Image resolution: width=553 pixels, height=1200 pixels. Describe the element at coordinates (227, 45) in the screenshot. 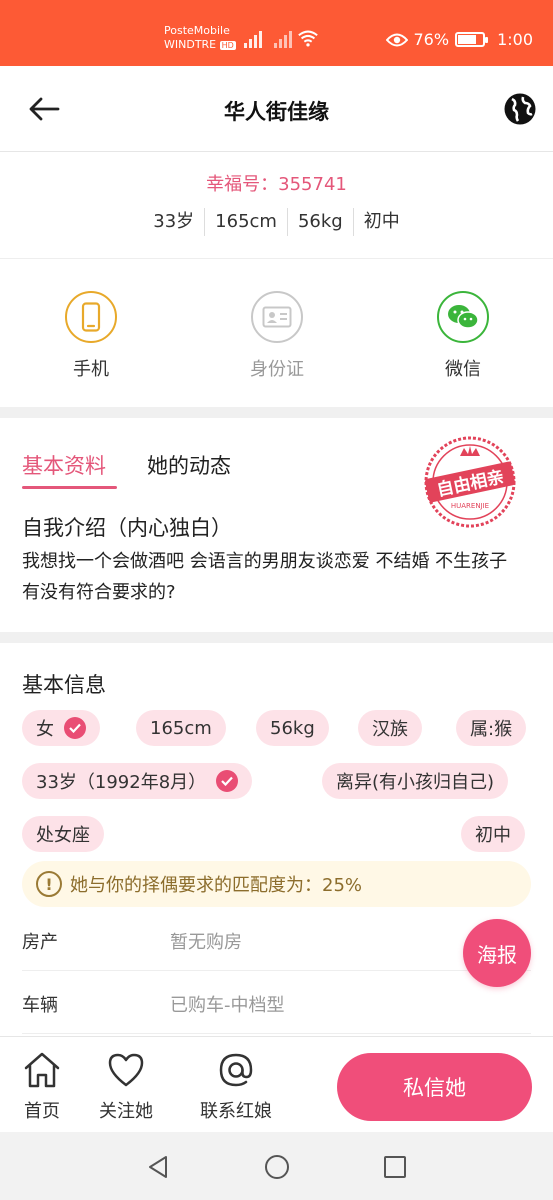

I see `hd-badge: HD` at that location.